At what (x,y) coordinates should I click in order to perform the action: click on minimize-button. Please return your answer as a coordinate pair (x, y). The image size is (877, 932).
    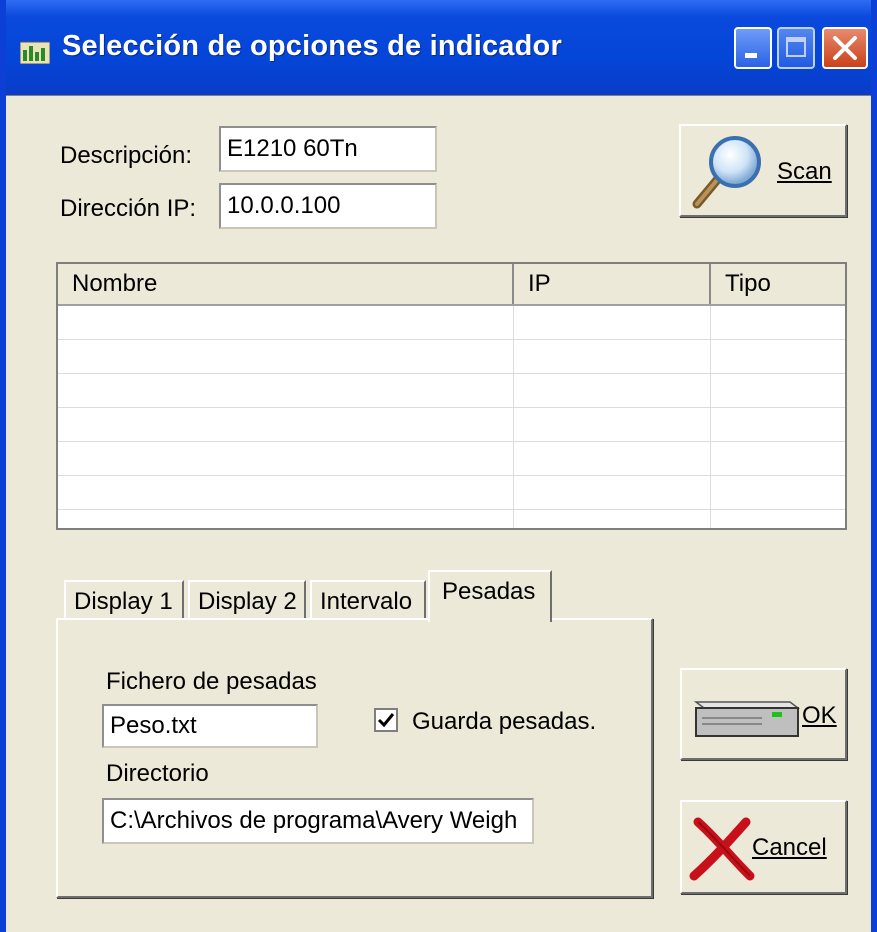
    Looking at the image, I should click on (753, 48).